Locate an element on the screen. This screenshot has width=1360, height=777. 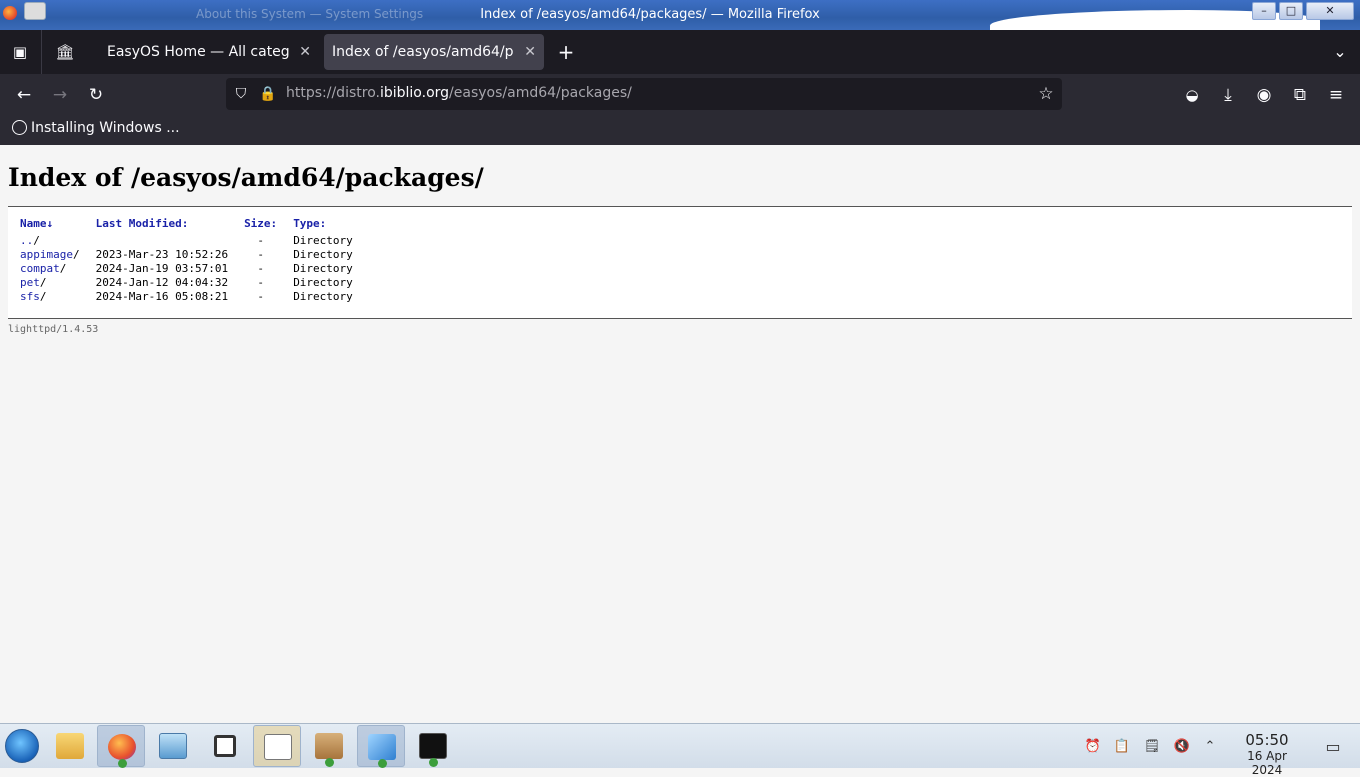
modified-cell: 2024-Mar-16 05:08:21 is located at coordinates (162, 296).